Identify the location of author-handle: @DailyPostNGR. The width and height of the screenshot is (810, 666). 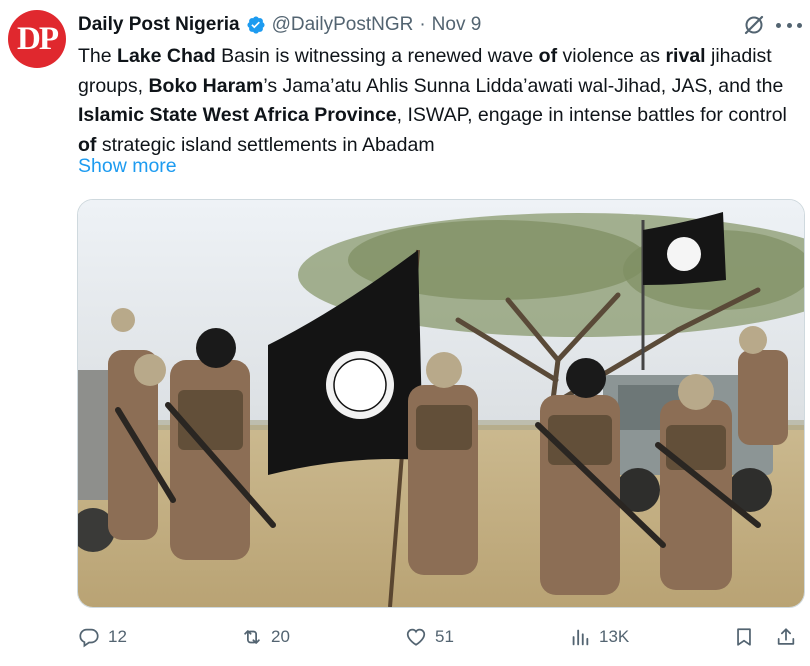
(343, 25).